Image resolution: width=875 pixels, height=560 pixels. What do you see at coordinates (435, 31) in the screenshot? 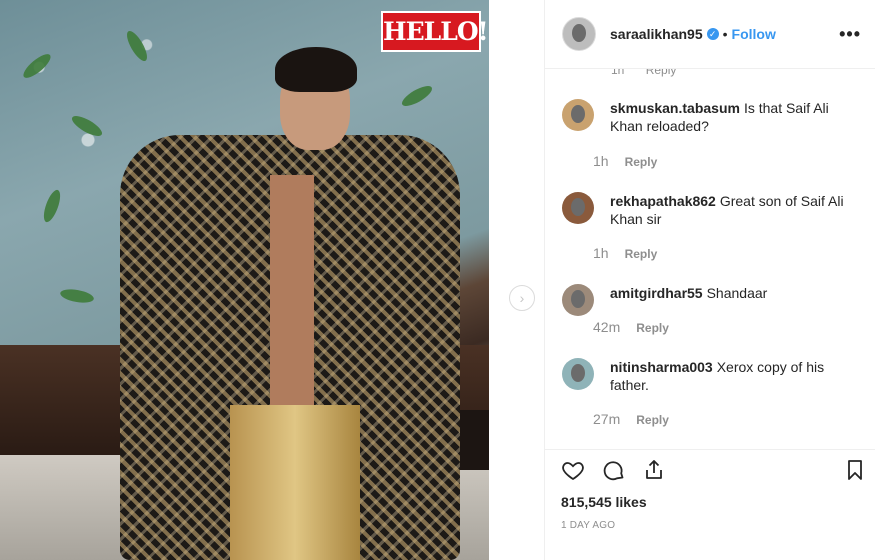
I see `magazine-logo: HELLO!` at bounding box center [435, 31].